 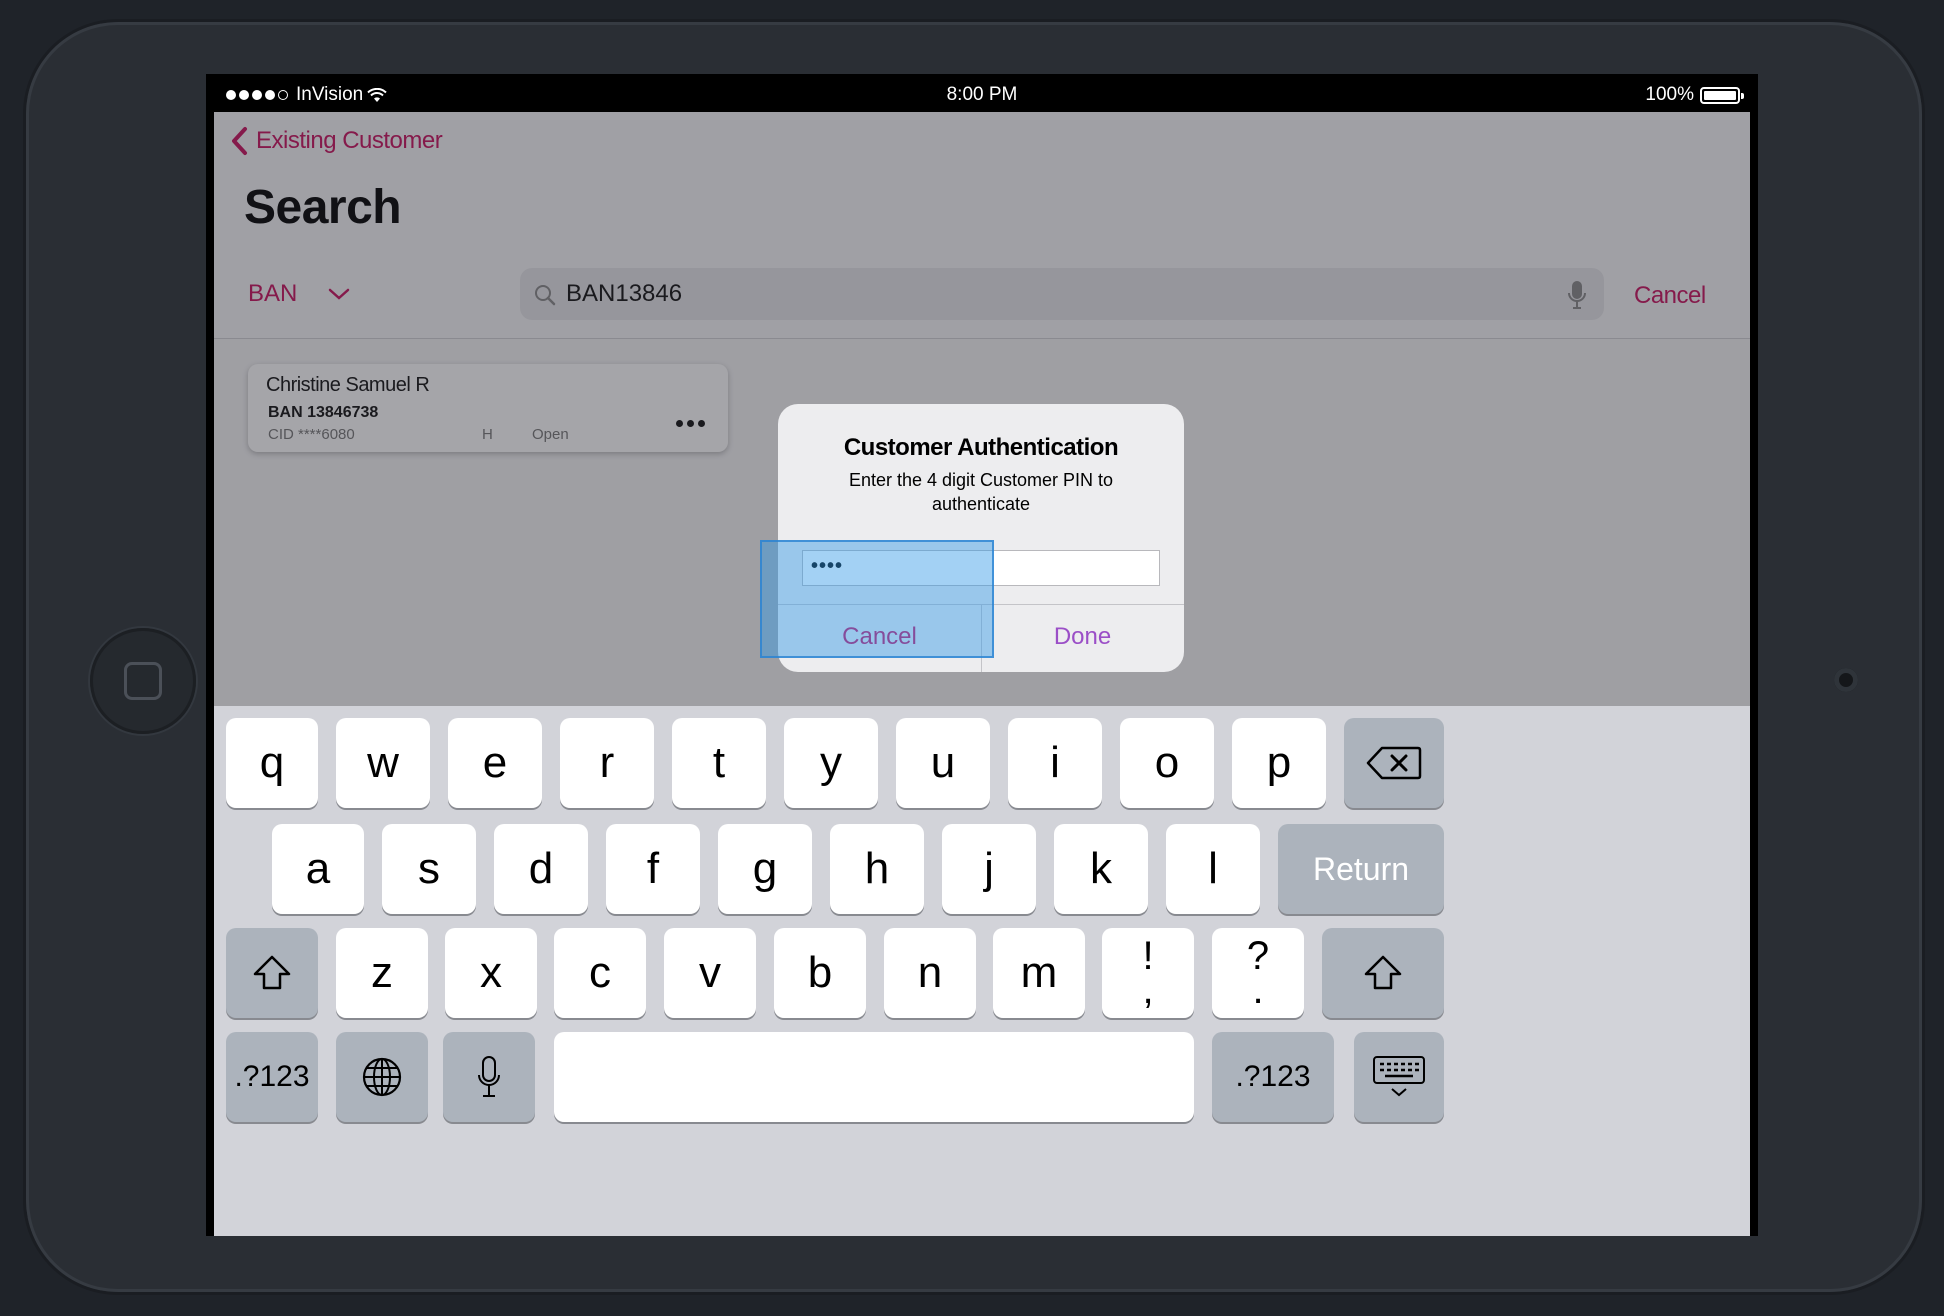 I want to click on key-comma-label: ,, so click(x=1148, y=990).